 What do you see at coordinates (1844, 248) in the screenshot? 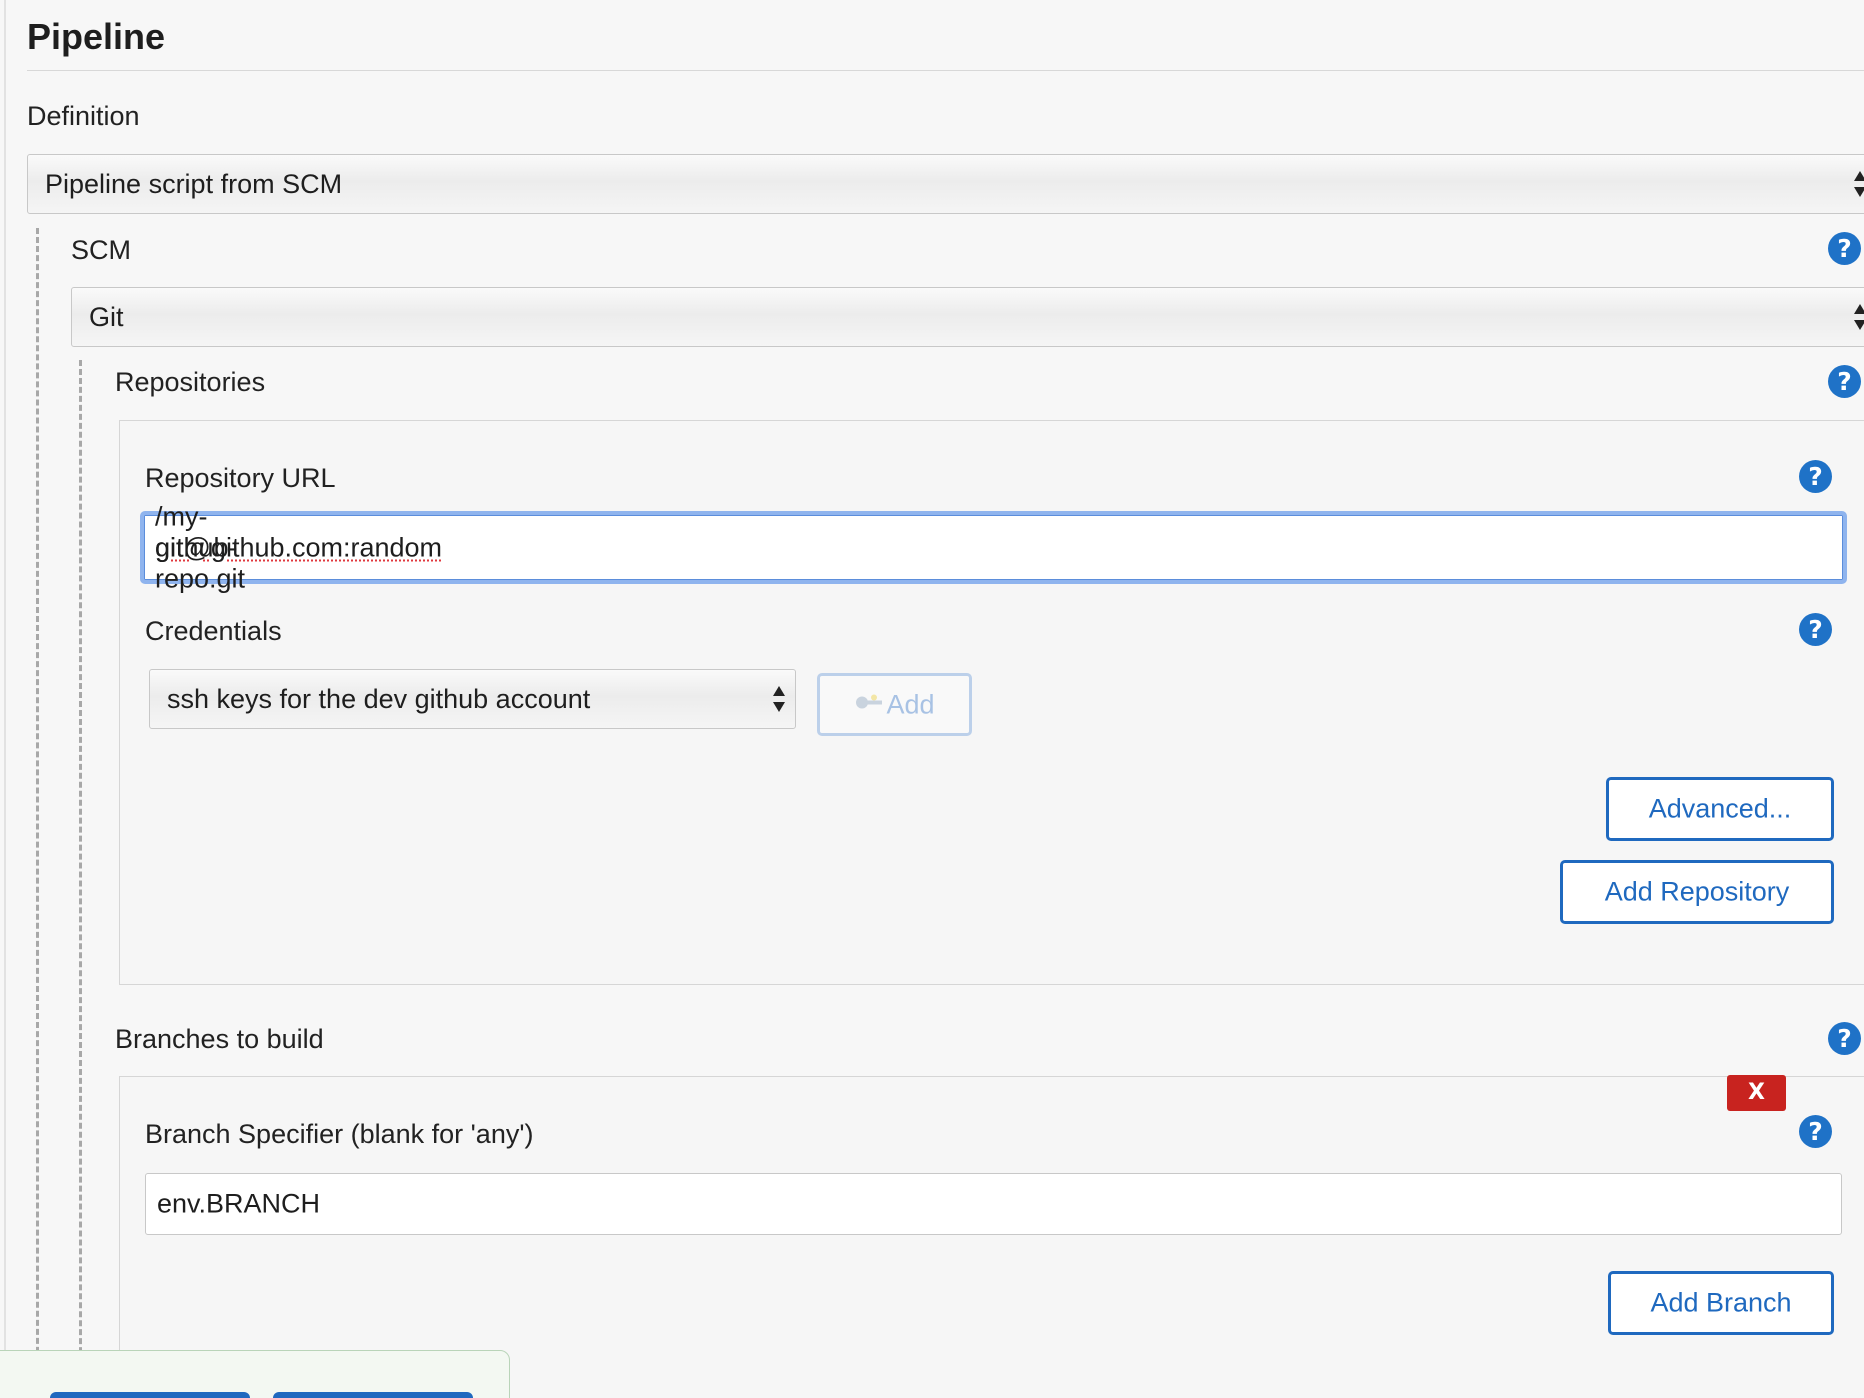
I see `scm-help-icon: ?` at bounding box center [1844, 248].